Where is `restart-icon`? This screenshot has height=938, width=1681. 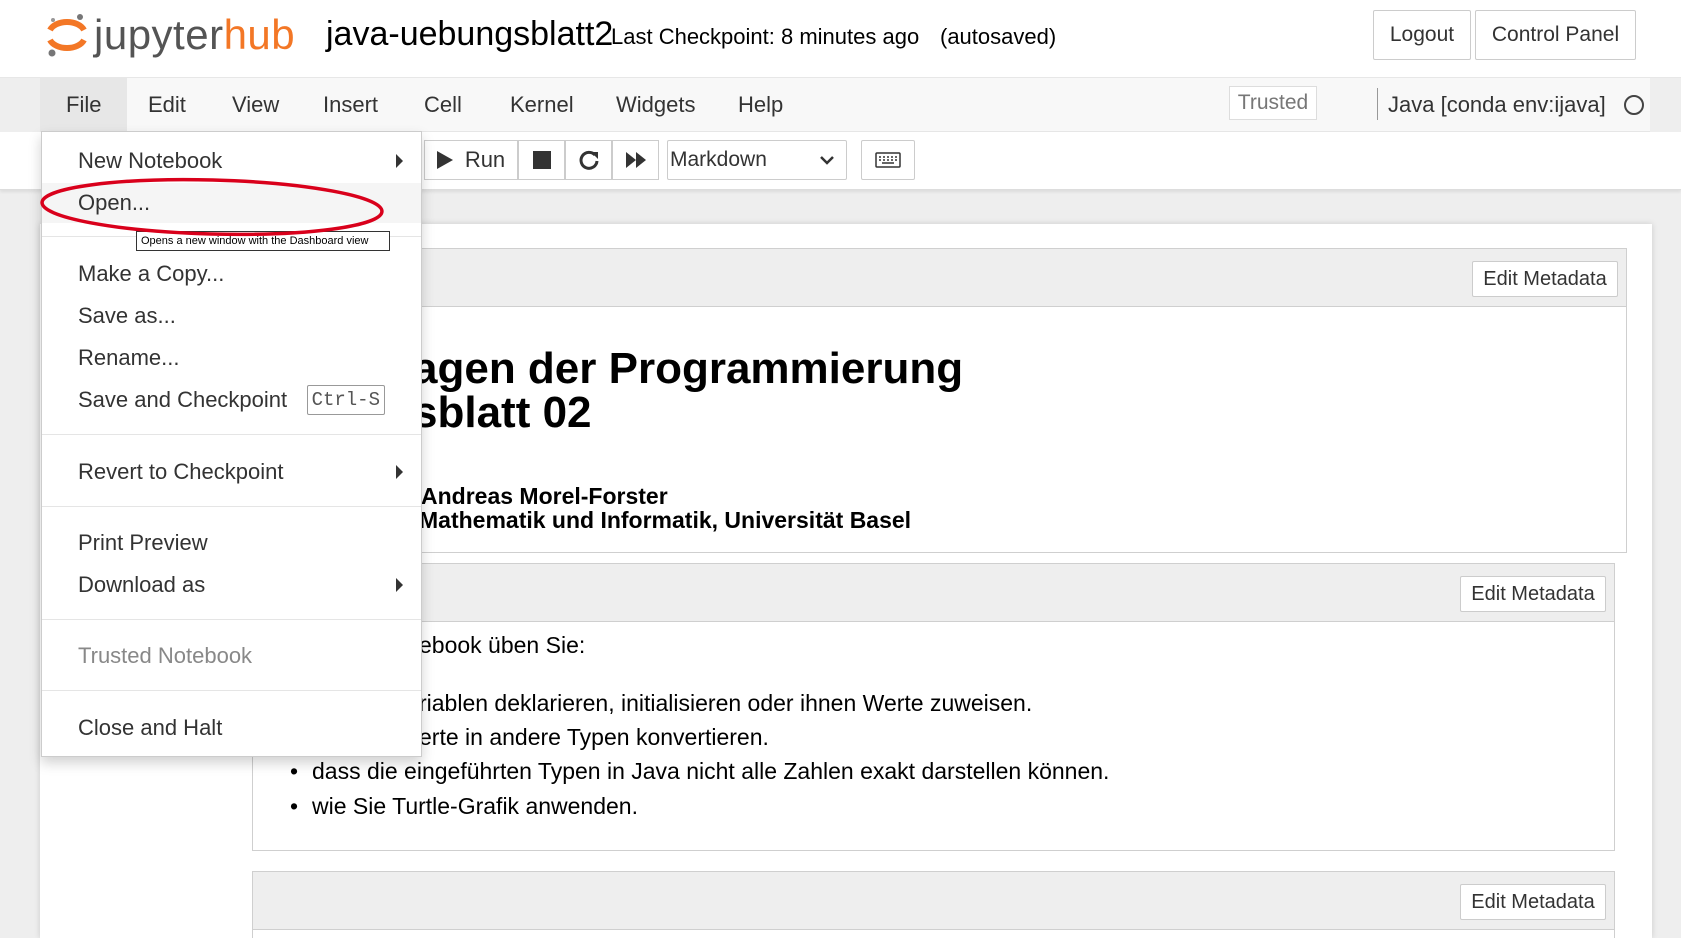
restart-icon is located at coordinates (588, 160).